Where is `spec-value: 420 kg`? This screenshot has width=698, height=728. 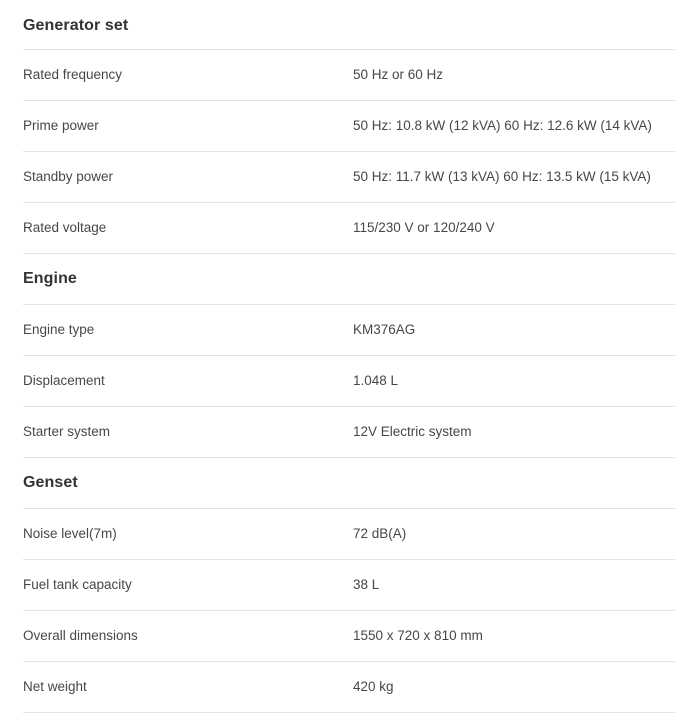 spec-value: 420 kg is located at coordinates (373, 687).